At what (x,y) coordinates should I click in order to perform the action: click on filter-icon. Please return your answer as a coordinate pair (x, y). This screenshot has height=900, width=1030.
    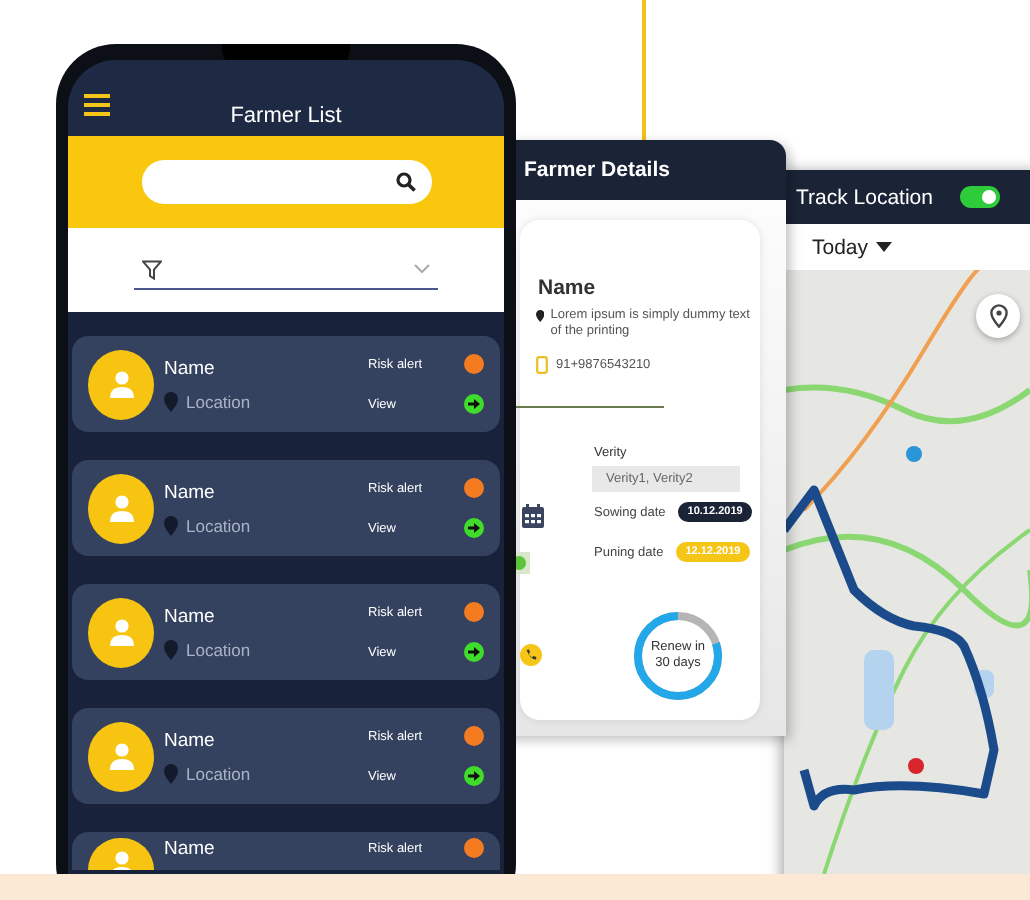
    Looking at the image, I should click on (152, 269).